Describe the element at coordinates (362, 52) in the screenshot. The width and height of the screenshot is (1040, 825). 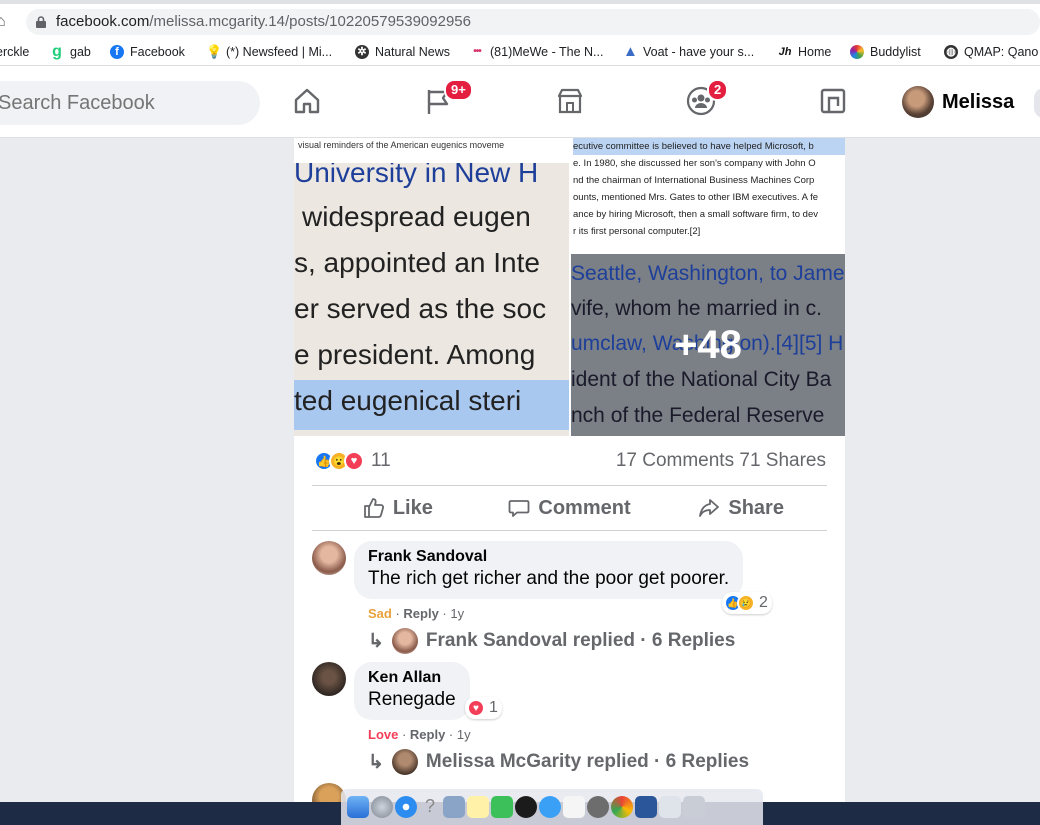
I see `naturalnews-icon: ✲` at that location.